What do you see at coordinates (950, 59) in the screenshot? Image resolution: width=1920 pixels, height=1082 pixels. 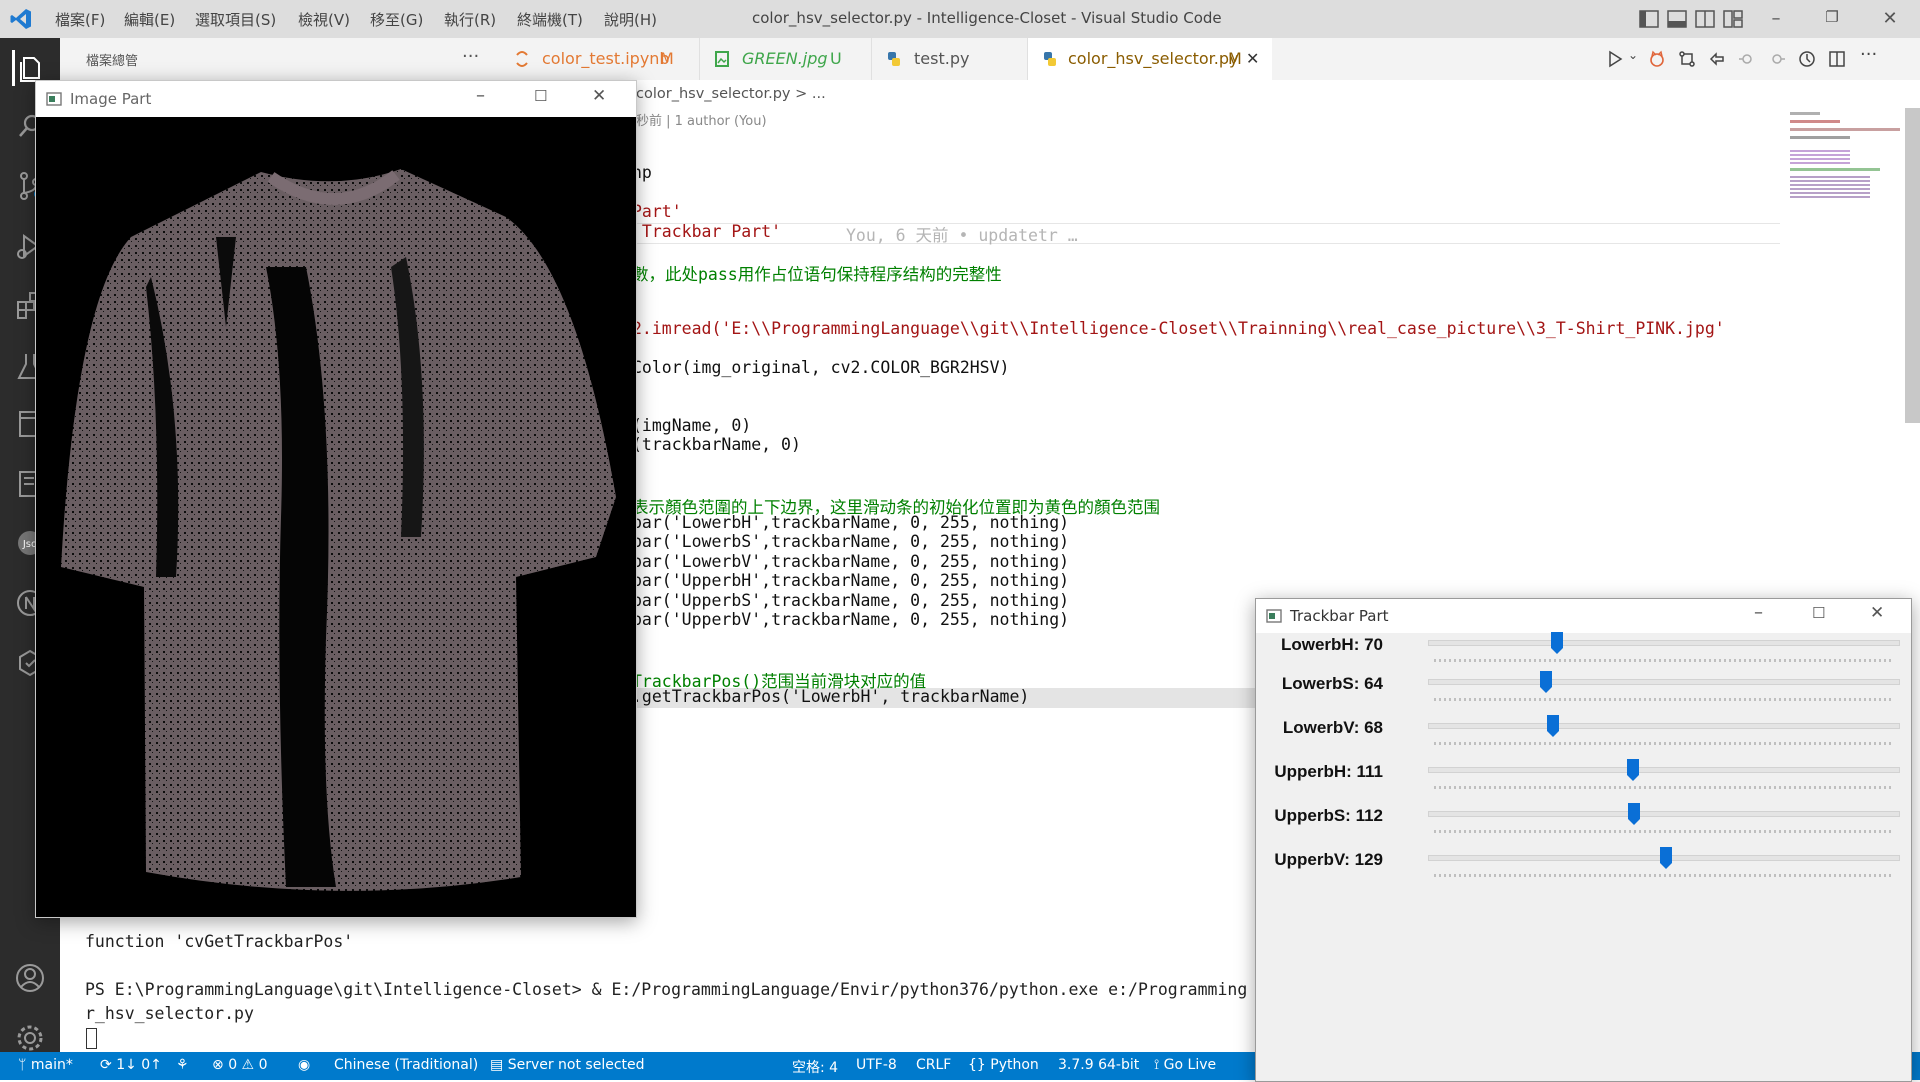 I see `tab-test-py: test.py` at bounding box center [950, 59].